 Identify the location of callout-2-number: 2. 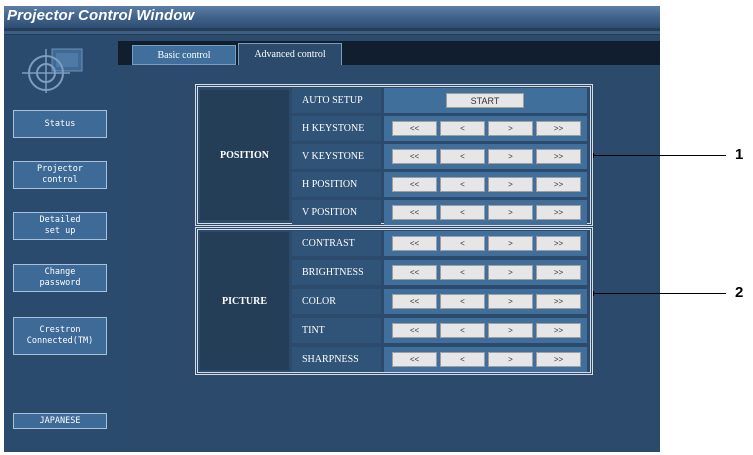
(739, 292).